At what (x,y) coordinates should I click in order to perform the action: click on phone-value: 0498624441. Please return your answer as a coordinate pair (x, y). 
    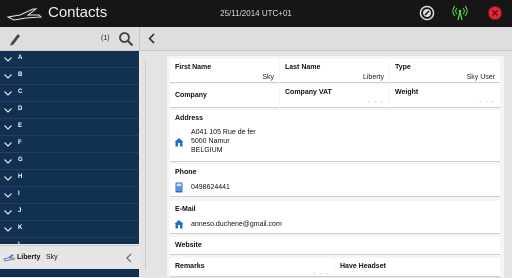
    Looking at the image, I should click on (210, 187).